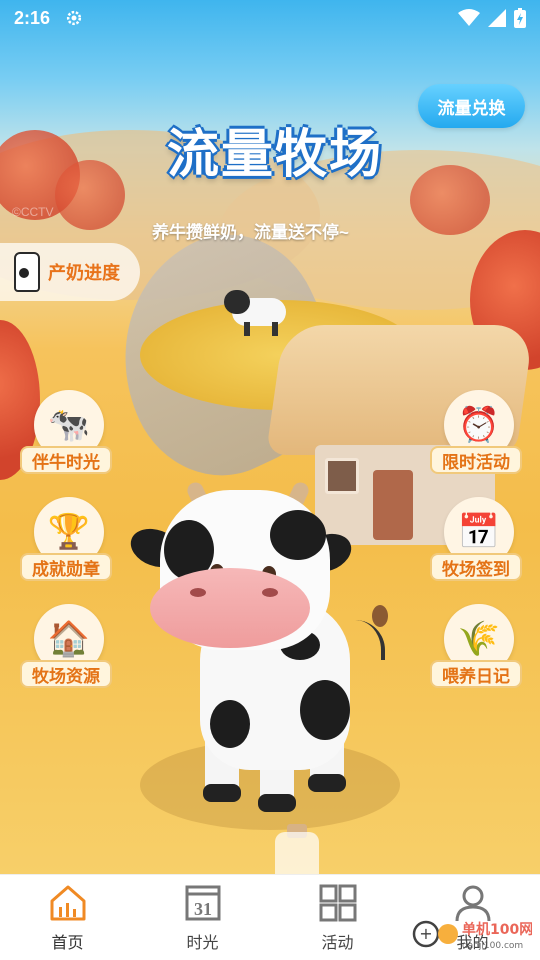  I want to click on signal-icon, so click(497, 18).